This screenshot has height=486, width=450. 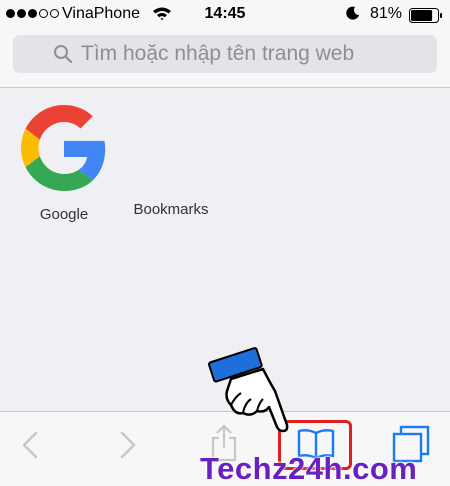 I want to click on favorite-bookmarks: Bookmarks, so click(x=171, y=161).